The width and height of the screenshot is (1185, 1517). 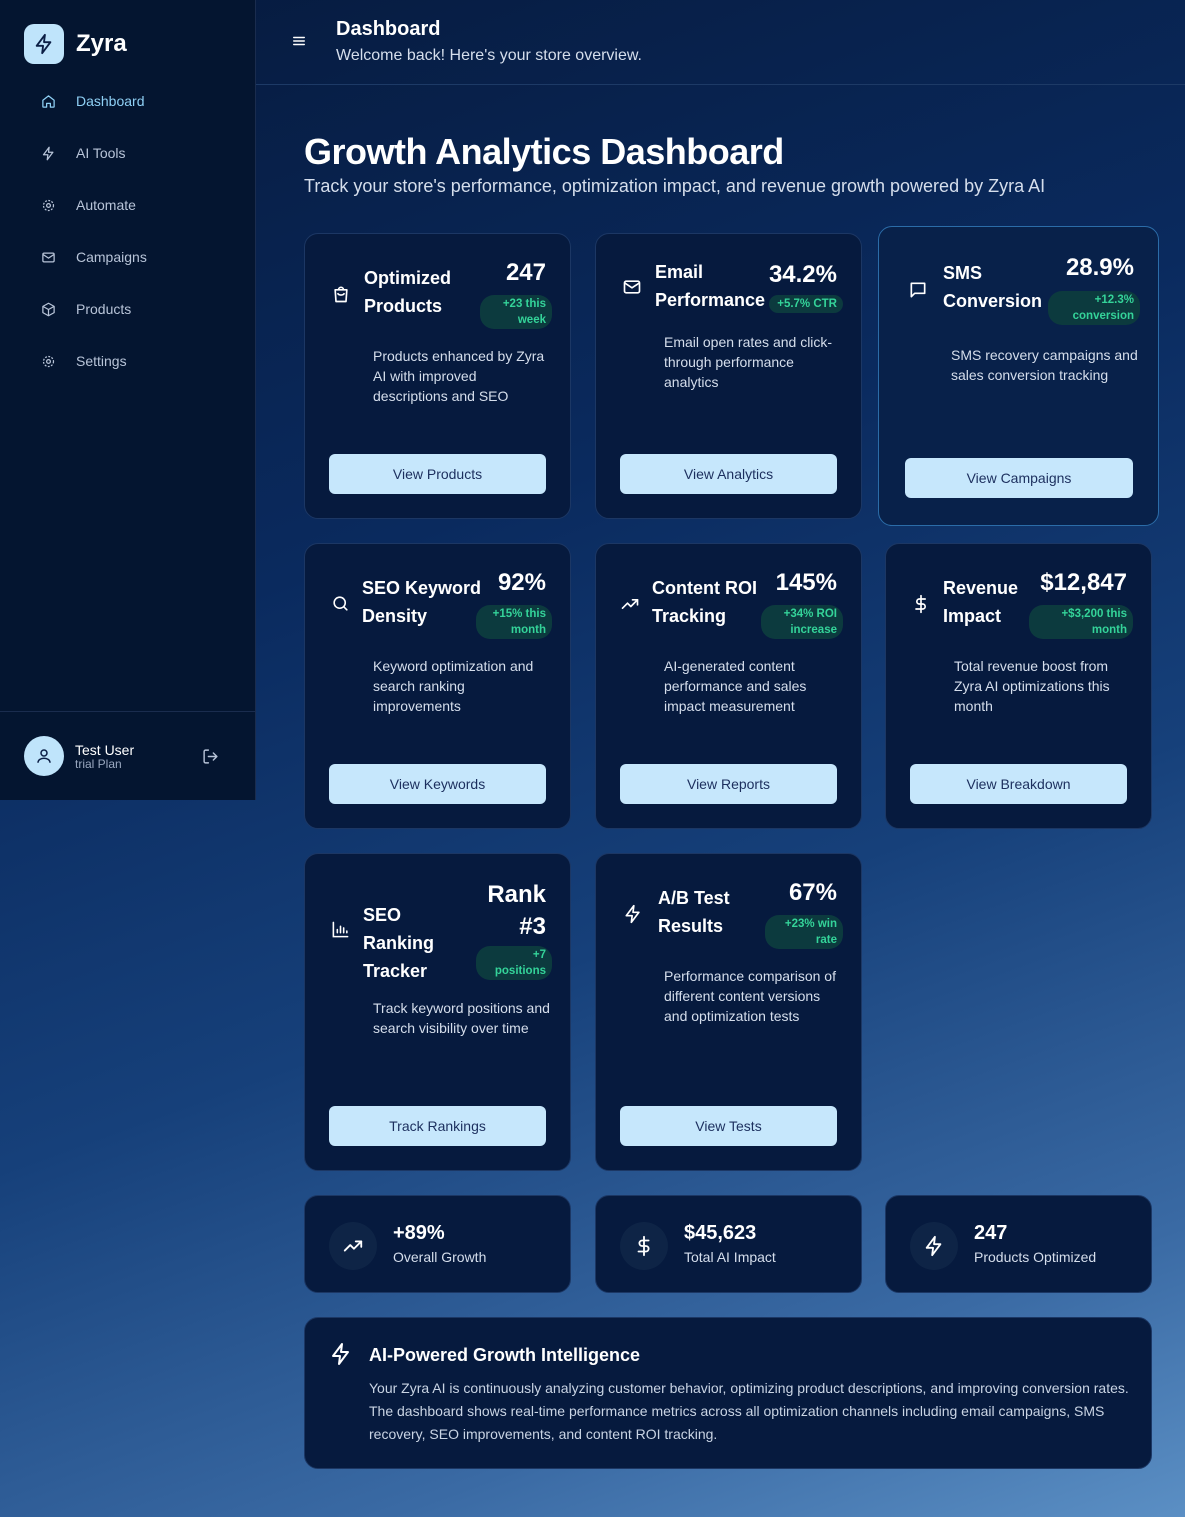 What do you see at coordinates (521, 582) in the screenshot?
I see `card-value: 92%` at bounding box center [521, 582].